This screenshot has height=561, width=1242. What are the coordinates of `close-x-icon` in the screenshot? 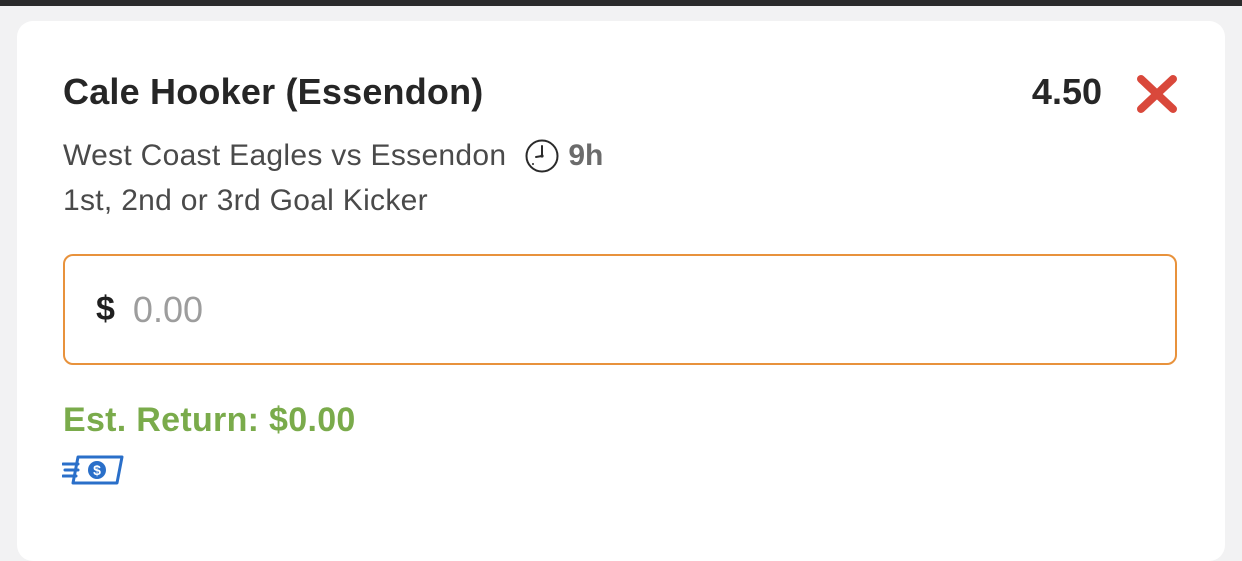 It's located at (1157, 94).